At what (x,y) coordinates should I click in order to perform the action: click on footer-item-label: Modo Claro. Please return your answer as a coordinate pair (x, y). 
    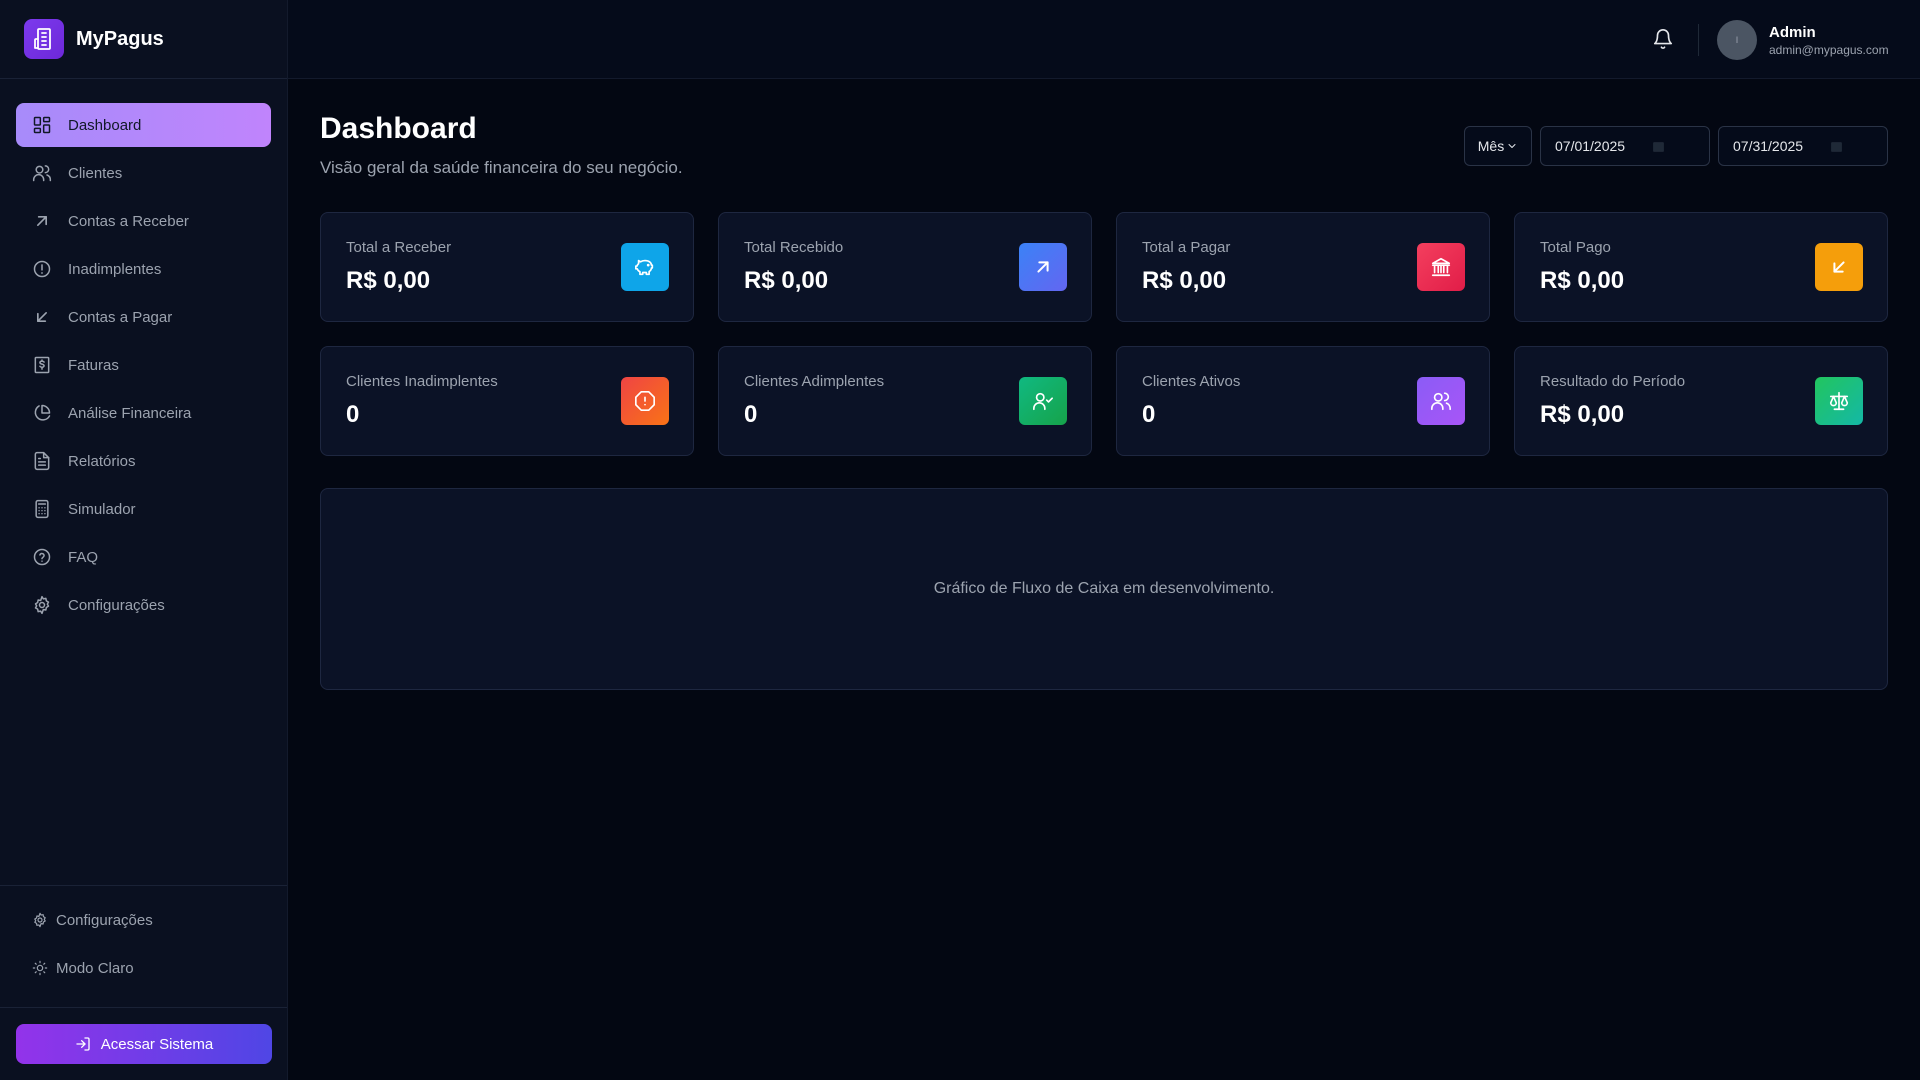
    Looking at the image, I should click on (95, 968).